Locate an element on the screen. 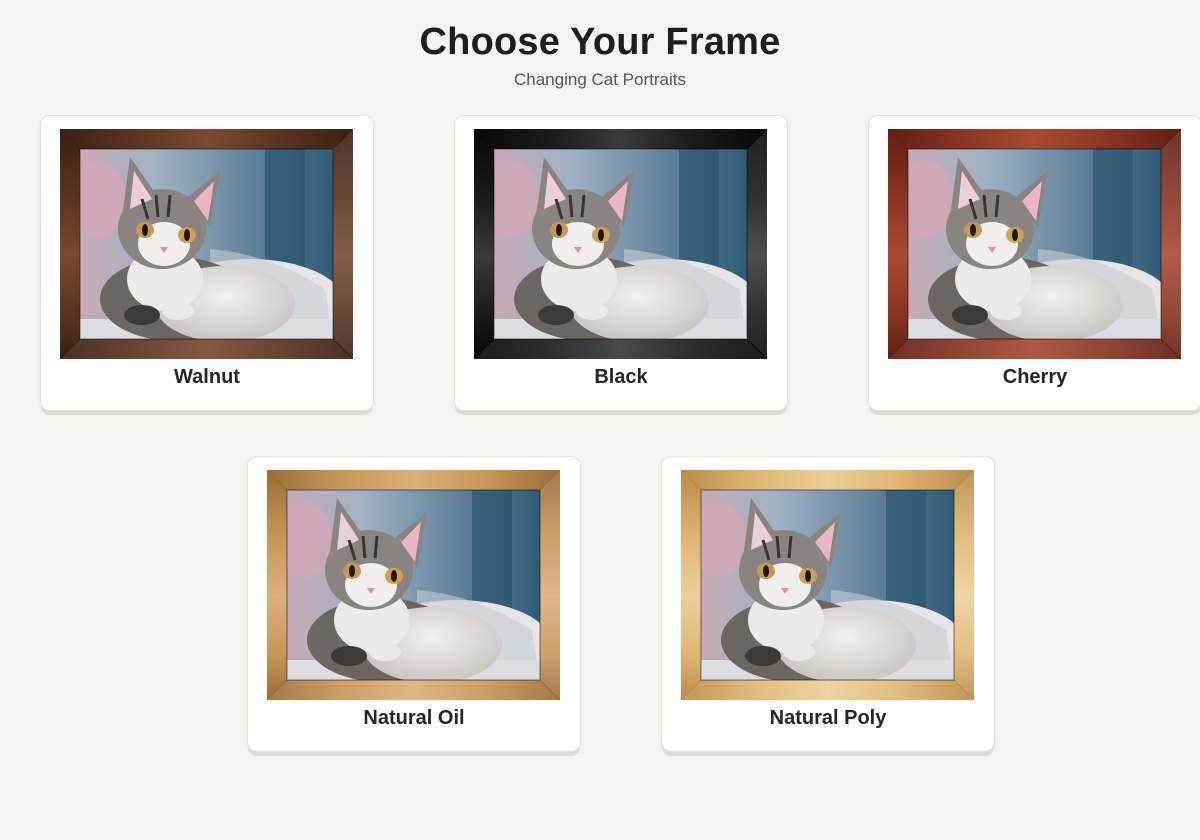  frame-option-natural-poly: Natural Poly is located at coordinates (828, 604).